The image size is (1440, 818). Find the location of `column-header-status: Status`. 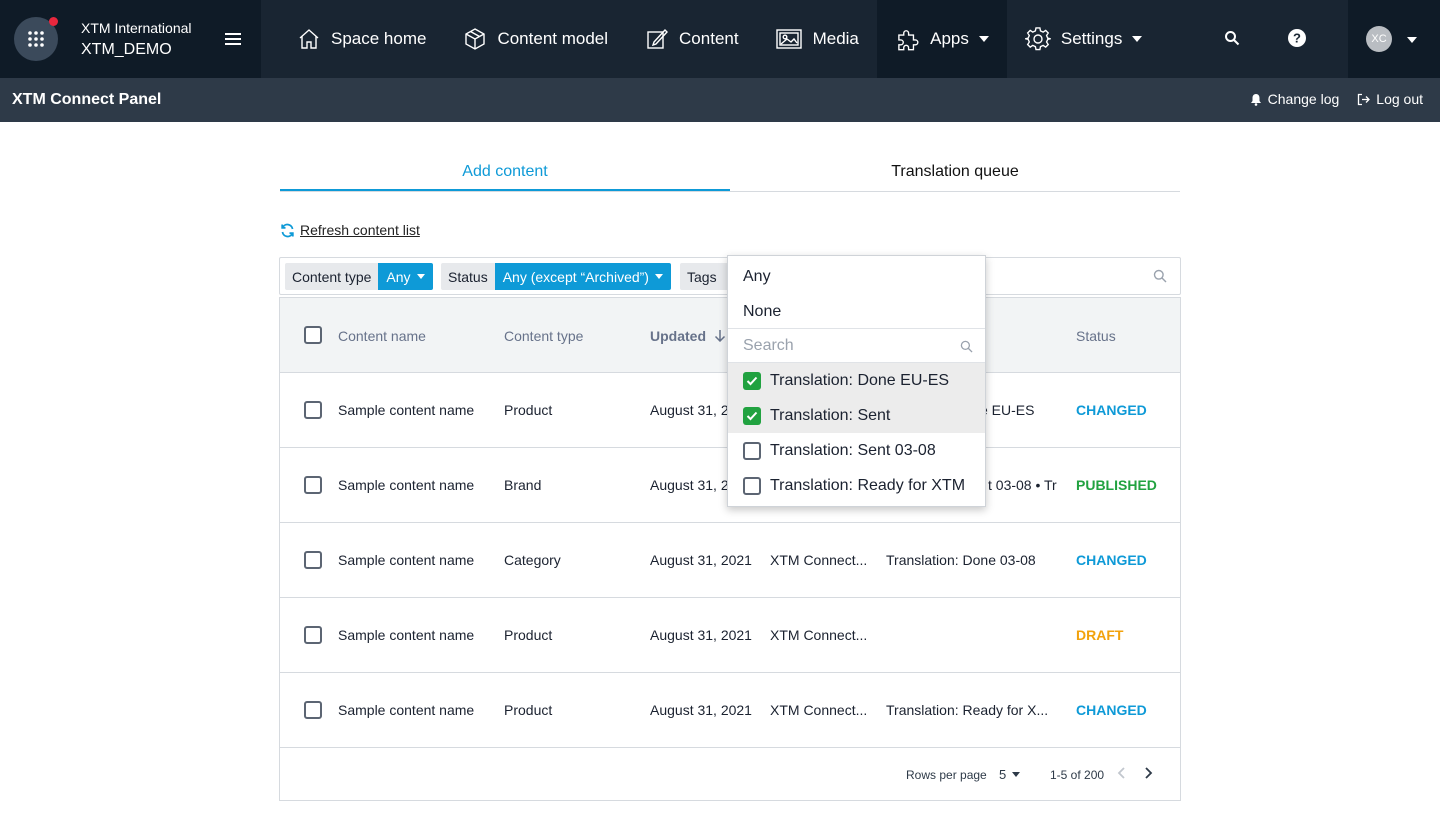

column-header-status: Status is located at coordinates (1096, 336).